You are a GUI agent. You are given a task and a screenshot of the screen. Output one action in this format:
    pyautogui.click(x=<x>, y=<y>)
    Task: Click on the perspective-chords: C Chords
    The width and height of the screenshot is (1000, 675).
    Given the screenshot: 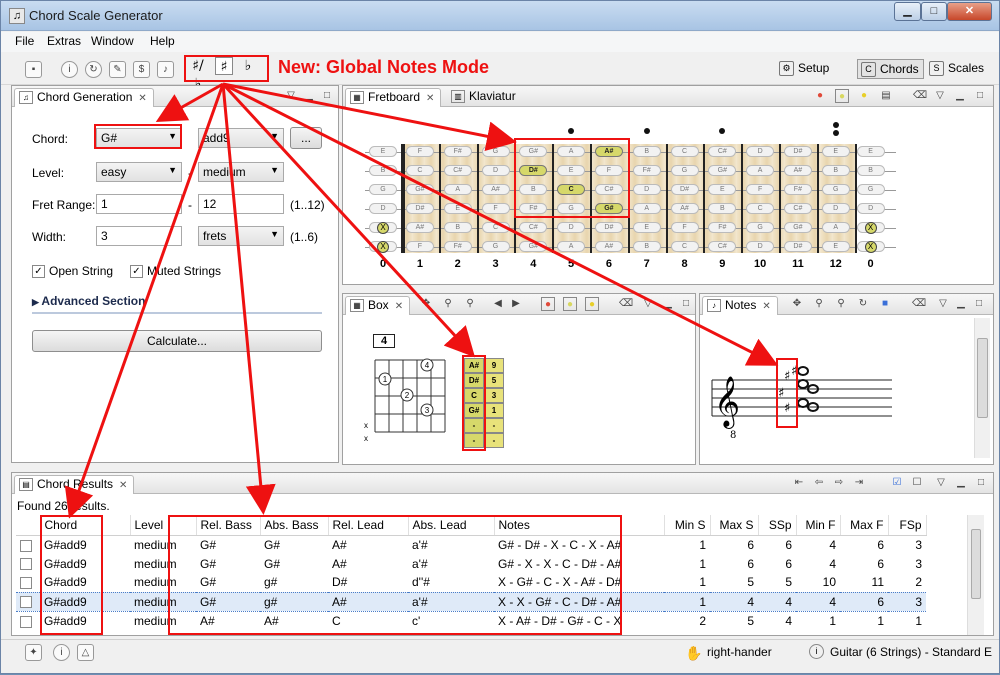 What is the action you would take?
    pyautogui.click(x=890, y=69)
    